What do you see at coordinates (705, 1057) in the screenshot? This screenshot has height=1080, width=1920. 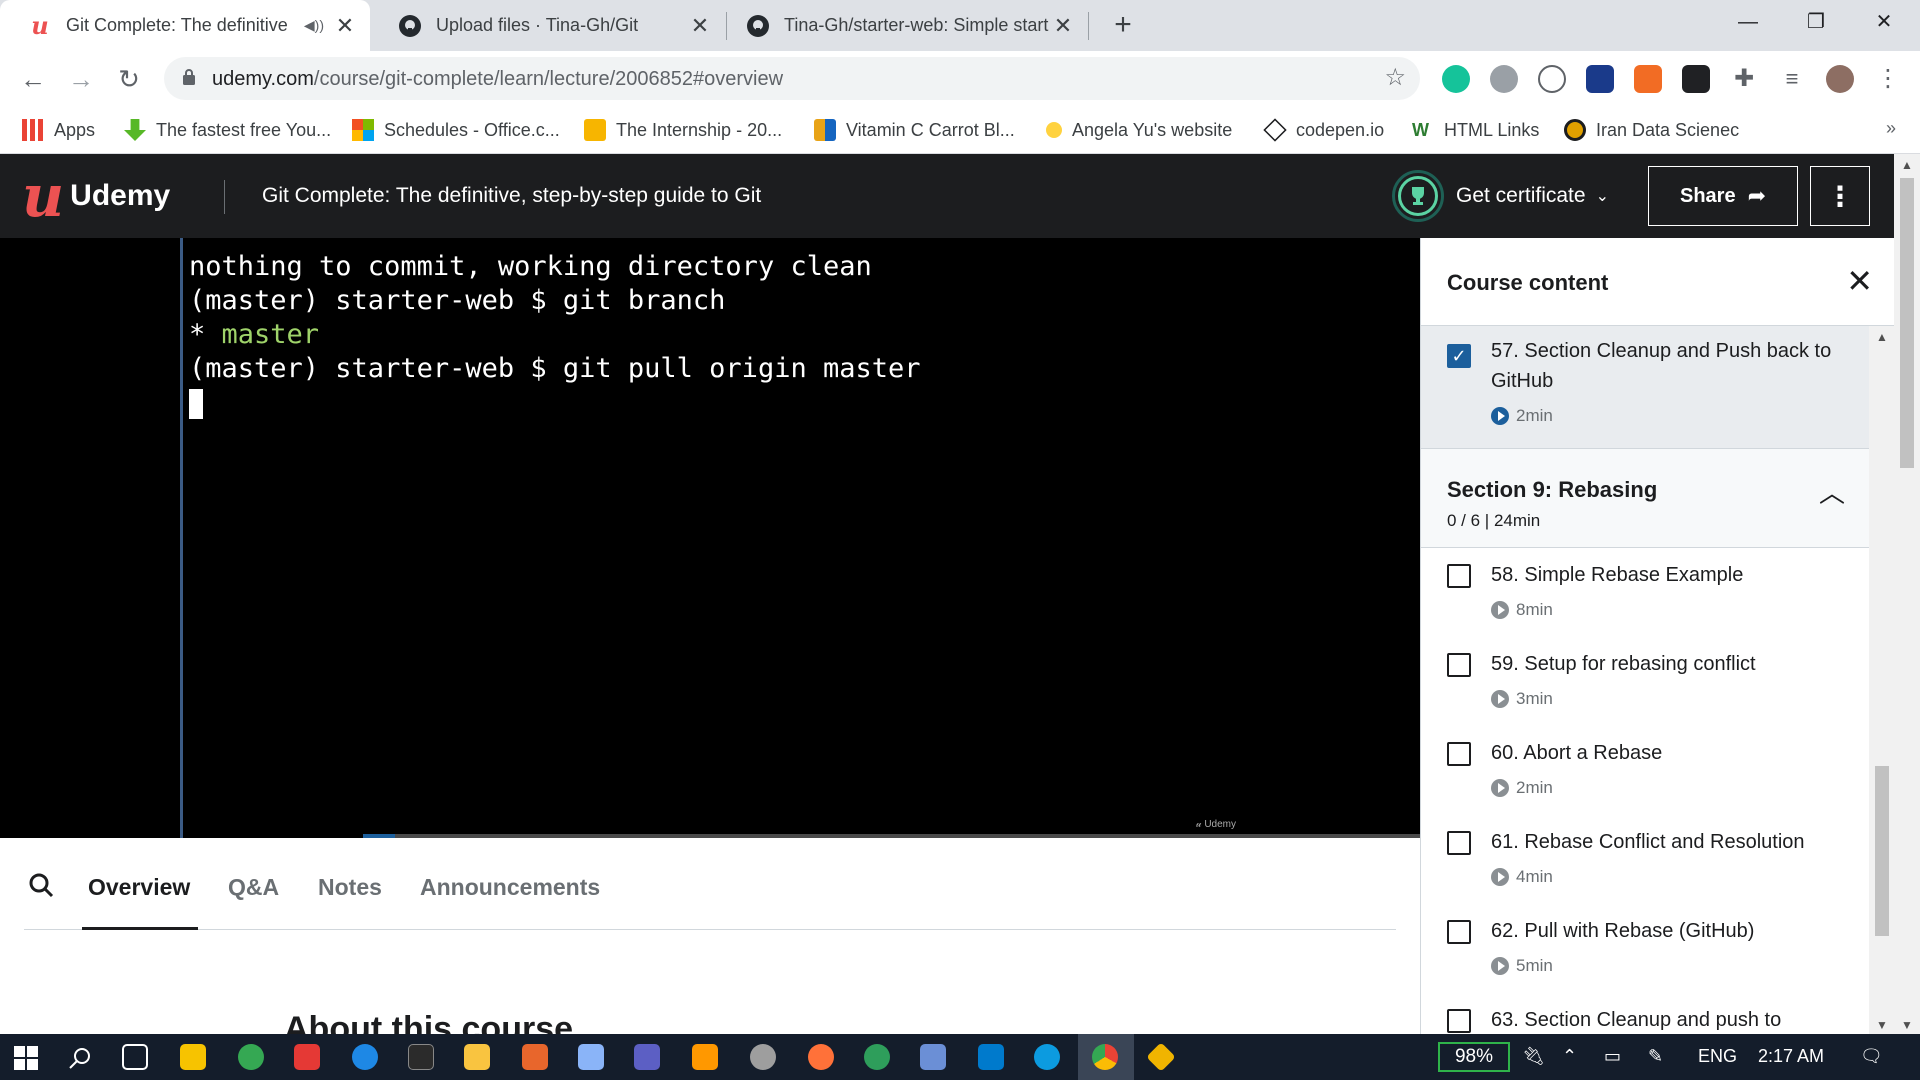 I see `sublime-icon` at bounding box center [705, 1057].